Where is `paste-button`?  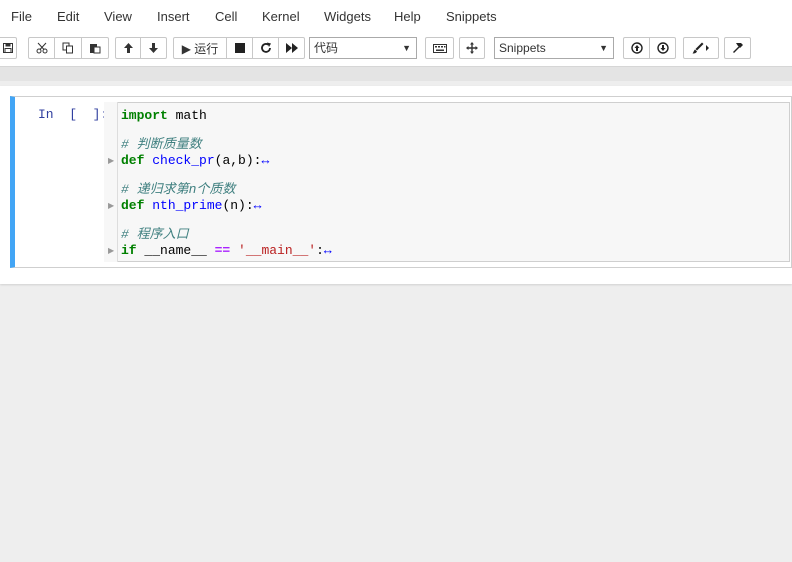
paste-button is located at coordinates (95, 48).